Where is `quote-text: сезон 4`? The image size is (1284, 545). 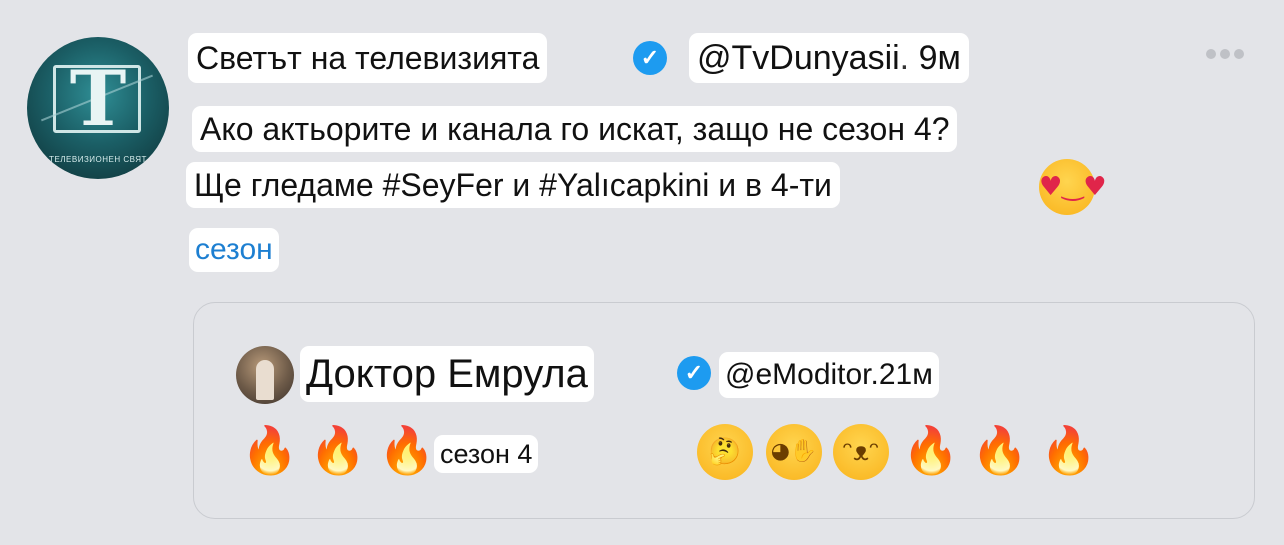
quote-text: сезон 4 is located at coordinates (486, 454).